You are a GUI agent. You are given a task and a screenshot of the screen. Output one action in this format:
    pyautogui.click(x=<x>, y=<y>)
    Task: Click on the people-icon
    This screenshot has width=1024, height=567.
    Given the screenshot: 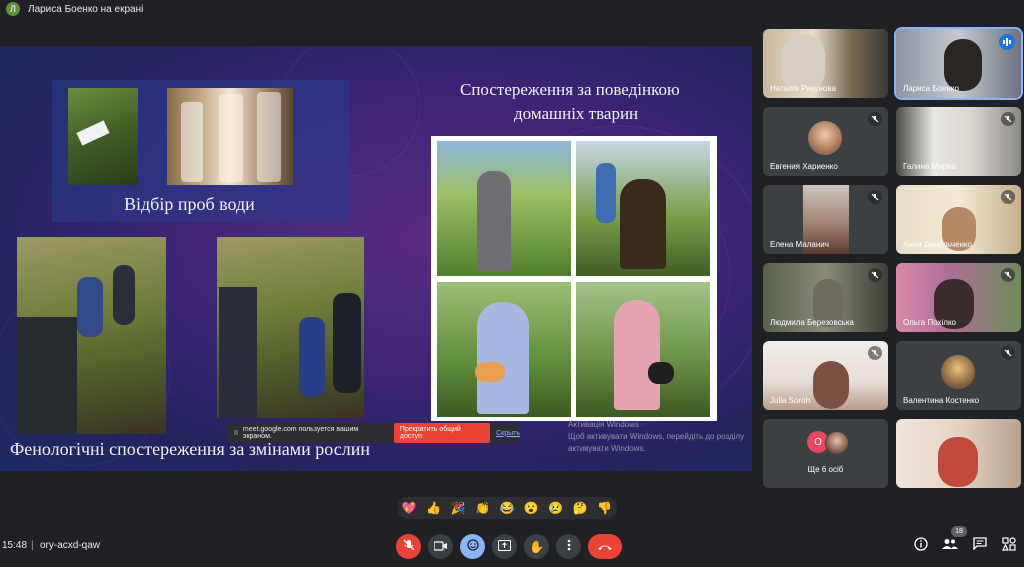 What is the action you would take?
    pyautogui.click(x=950, y=546)
    